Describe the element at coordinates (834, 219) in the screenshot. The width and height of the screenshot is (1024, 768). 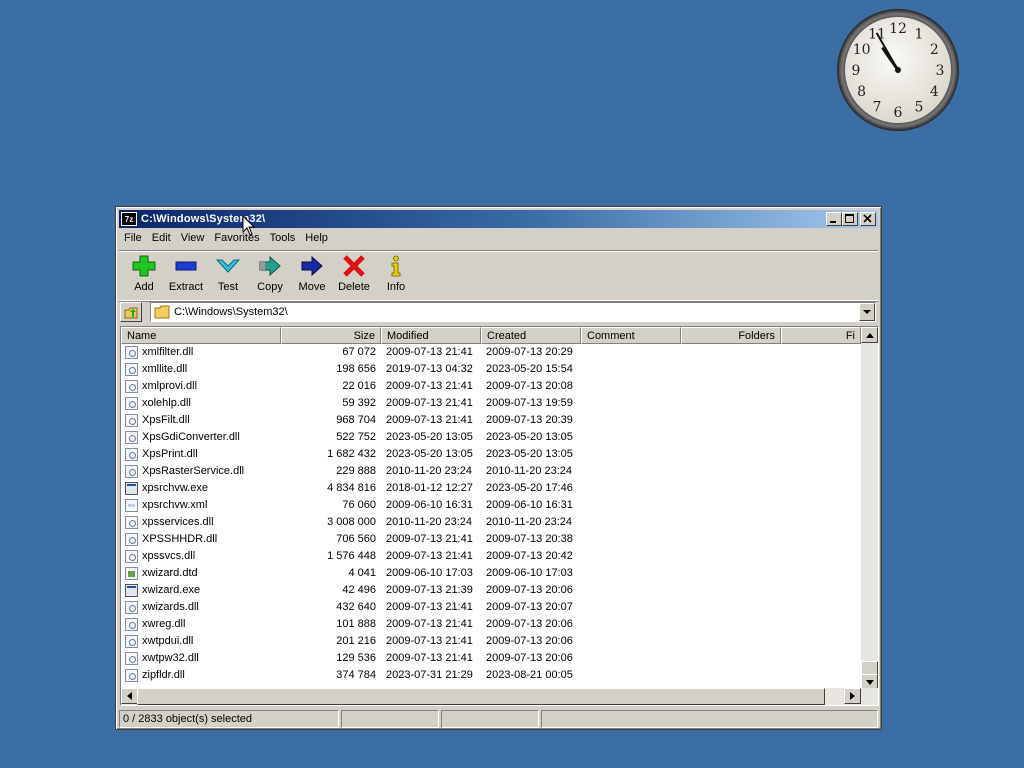
I see `minimize-button` at that location.